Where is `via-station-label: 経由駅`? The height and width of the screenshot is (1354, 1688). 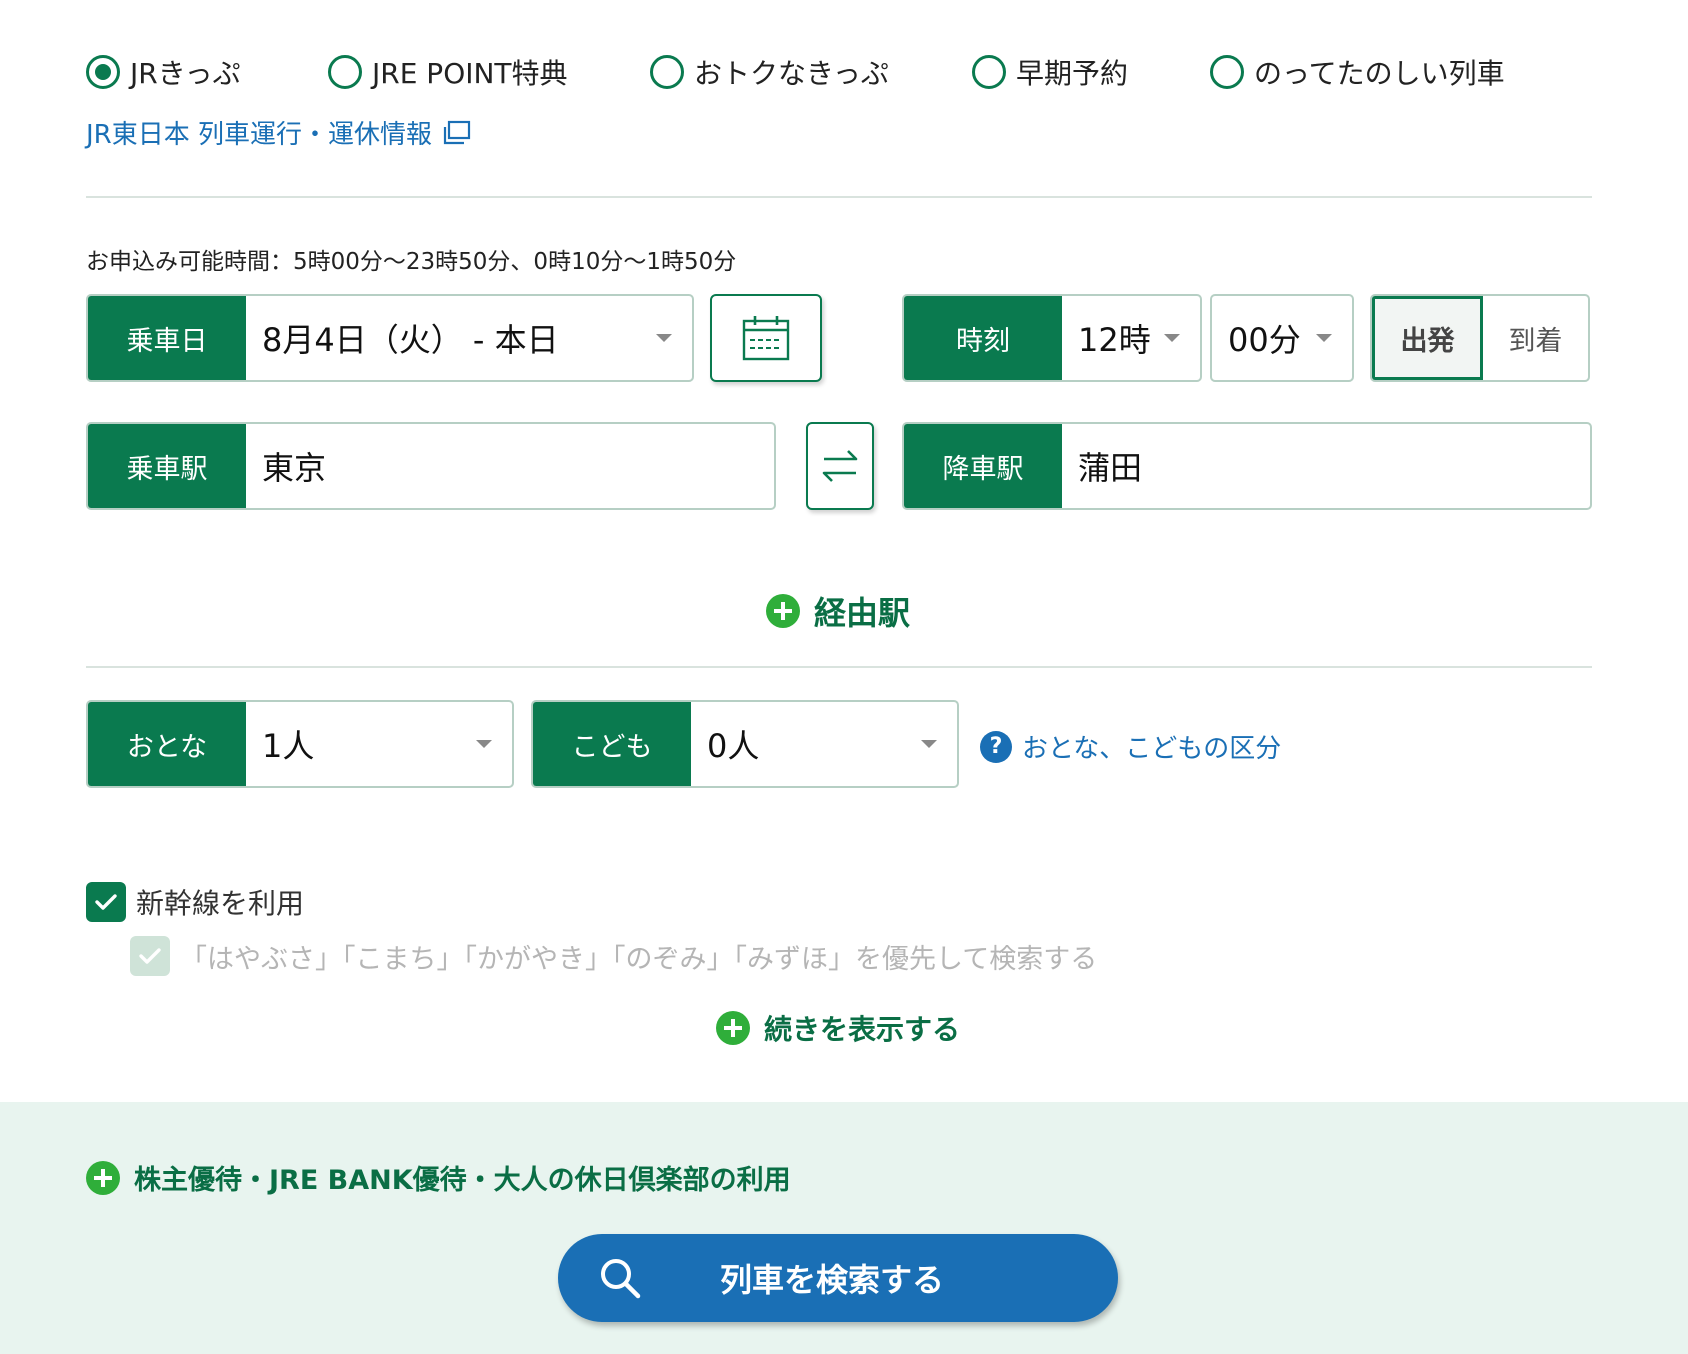
via-station-label: 経由駅 is located at coordinates (862, 613).